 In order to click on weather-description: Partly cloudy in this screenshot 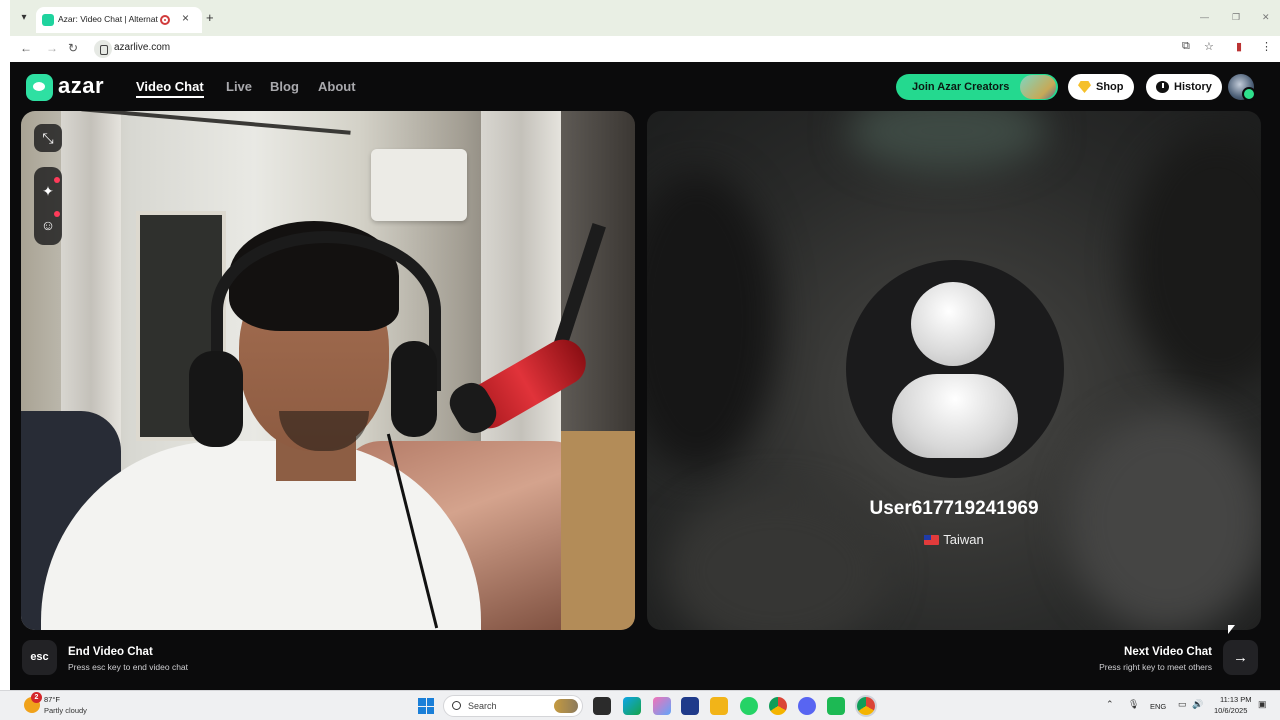, I will do `click(65, 710)`.